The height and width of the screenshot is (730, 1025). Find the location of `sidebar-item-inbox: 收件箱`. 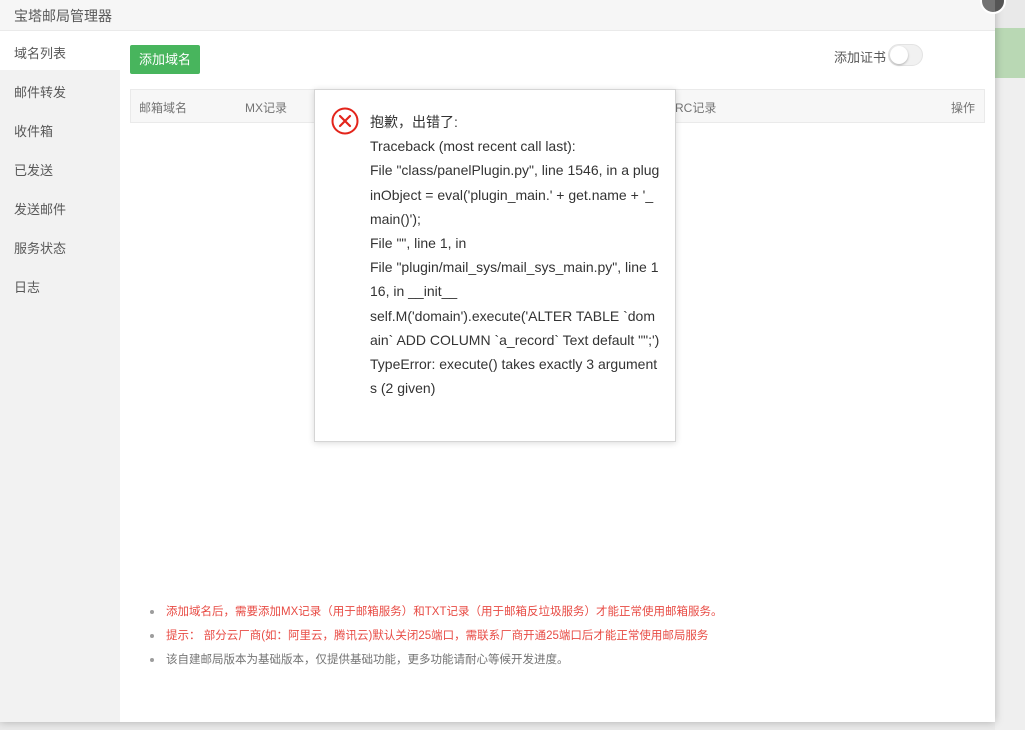

sidebar-item-inbox: 收件箱 is located at coordinates (60, 128).